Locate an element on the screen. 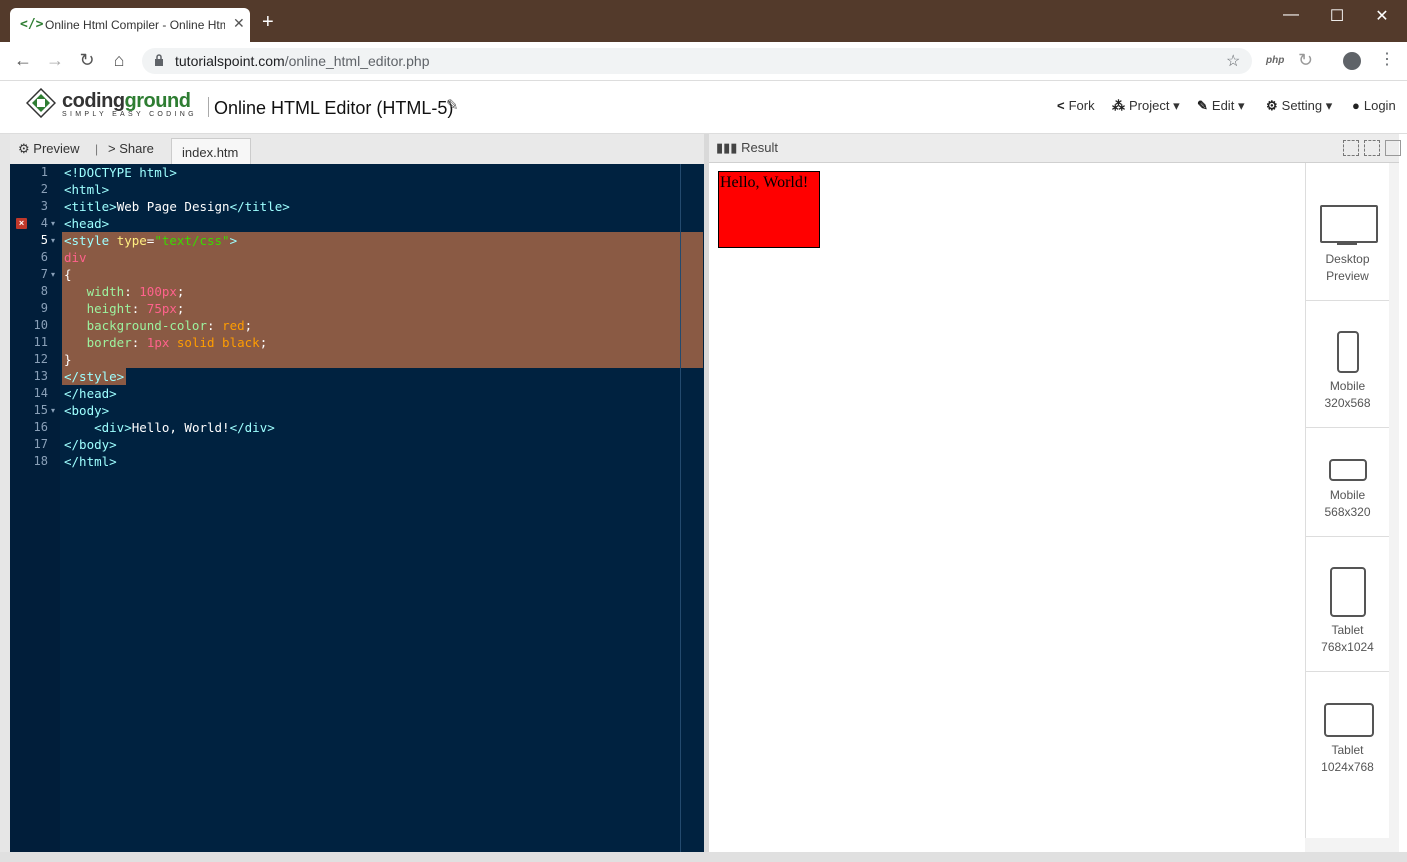  device-mobile-568x320: Mobile 568x320 is located at coordinates (1347, 504).